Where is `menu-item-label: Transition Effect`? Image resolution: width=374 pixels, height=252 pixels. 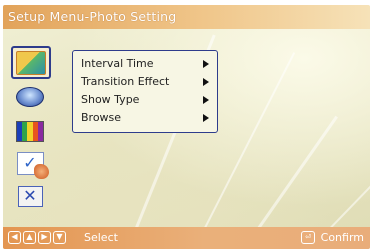 menu-item-label: Transition Effect is located at coordinates (125, 81).